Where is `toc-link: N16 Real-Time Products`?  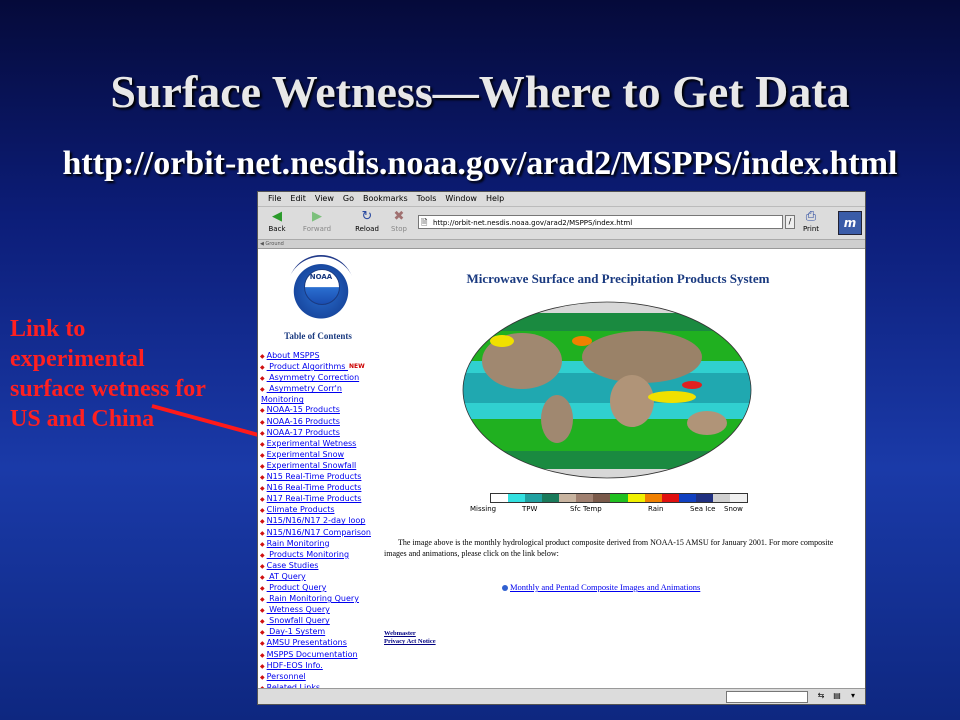
toc-link: N16 Real-Time Products is located at coordinates (314, 487).